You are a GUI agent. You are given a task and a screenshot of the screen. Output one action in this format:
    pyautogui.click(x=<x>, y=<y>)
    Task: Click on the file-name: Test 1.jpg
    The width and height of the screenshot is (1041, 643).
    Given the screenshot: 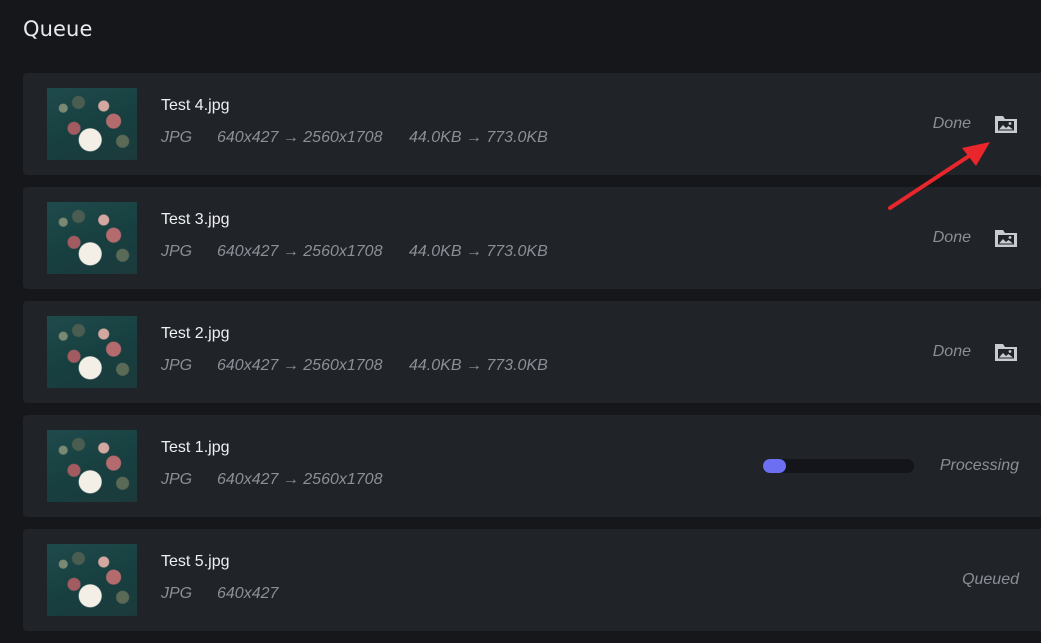 What is the action you would take?
    pyautogui.click(x=195, y=447)
    